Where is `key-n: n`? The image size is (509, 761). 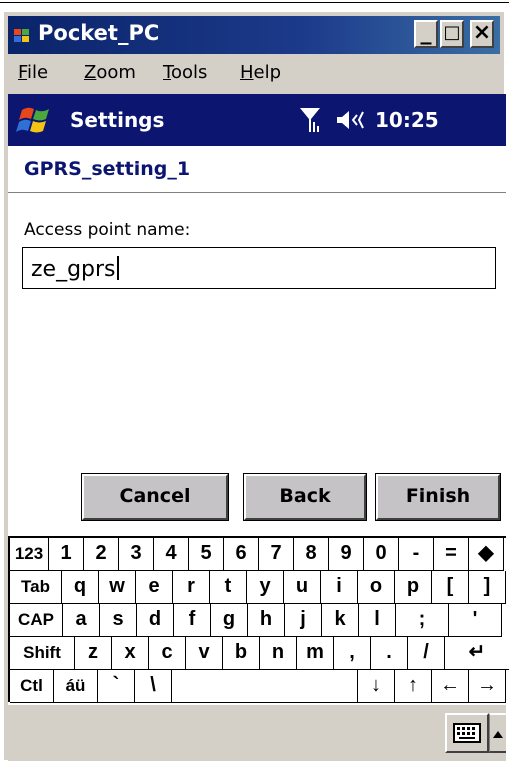 key-n: n is located at coordinates (278, 653).